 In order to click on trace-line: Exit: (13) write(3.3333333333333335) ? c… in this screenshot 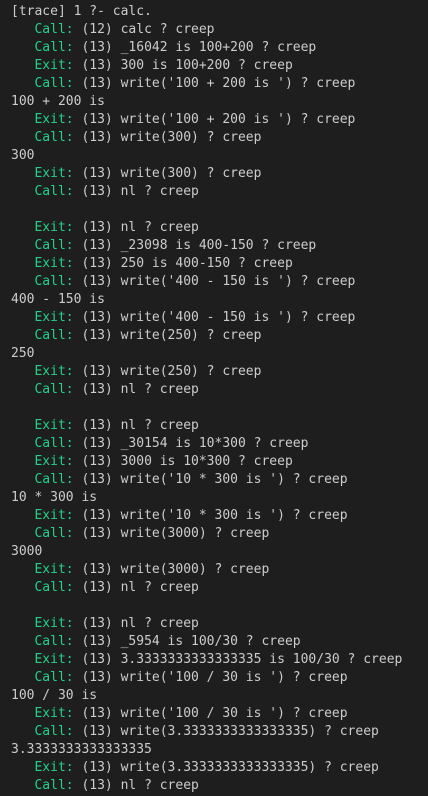, I will do `click(219, 768)`.